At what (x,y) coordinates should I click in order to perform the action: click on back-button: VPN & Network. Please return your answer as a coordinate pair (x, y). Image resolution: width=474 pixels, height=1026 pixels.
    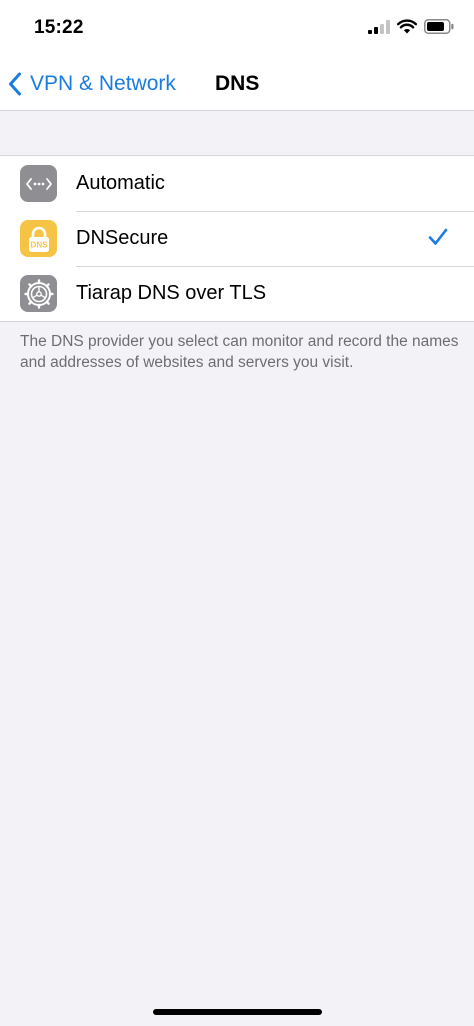
    Looking at the image, I should click on (92, 84).